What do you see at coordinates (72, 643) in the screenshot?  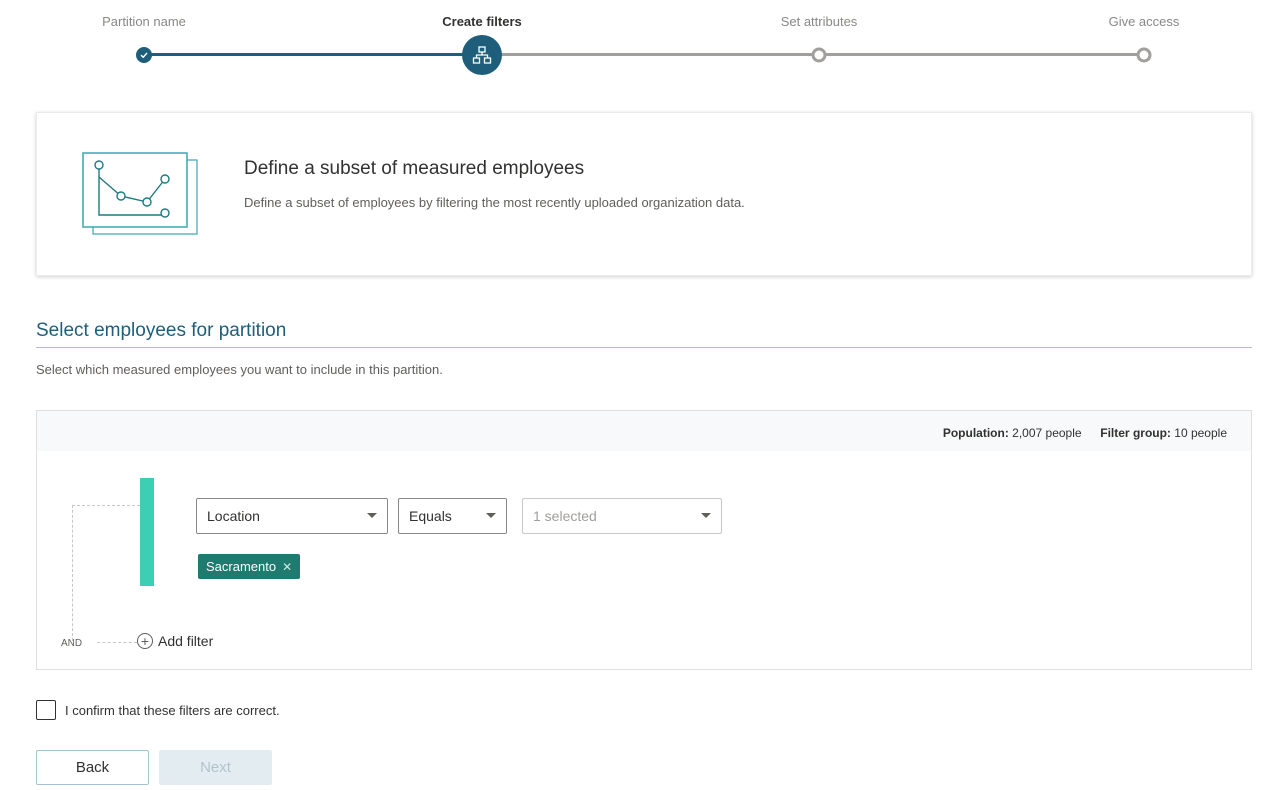 I see `and-operator-label: AND` at bounding box center [72, 643].